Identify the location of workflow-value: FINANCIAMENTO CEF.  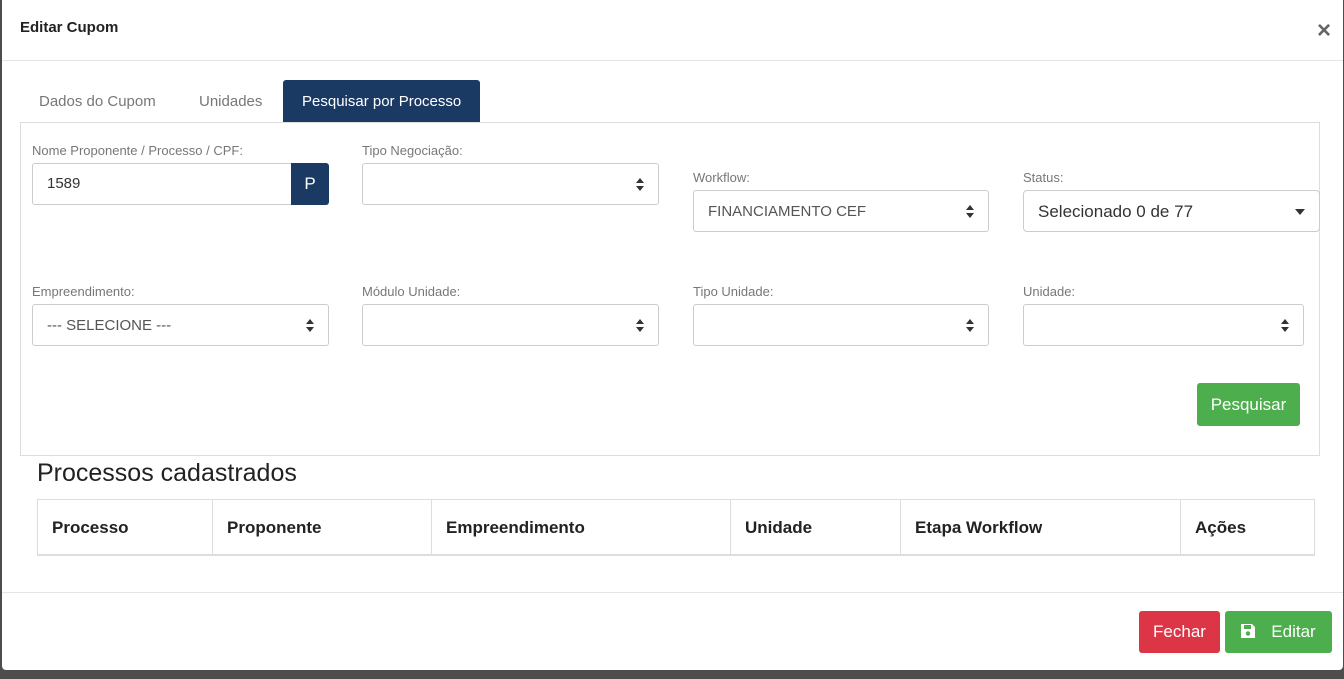
(787, 211).